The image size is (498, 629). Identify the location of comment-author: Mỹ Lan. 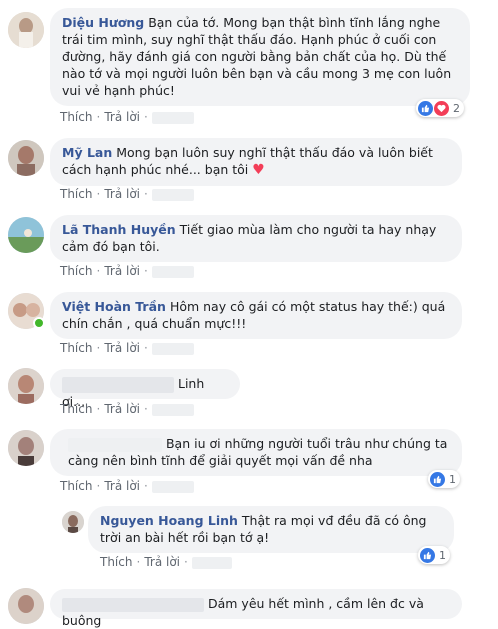
(87, 152).